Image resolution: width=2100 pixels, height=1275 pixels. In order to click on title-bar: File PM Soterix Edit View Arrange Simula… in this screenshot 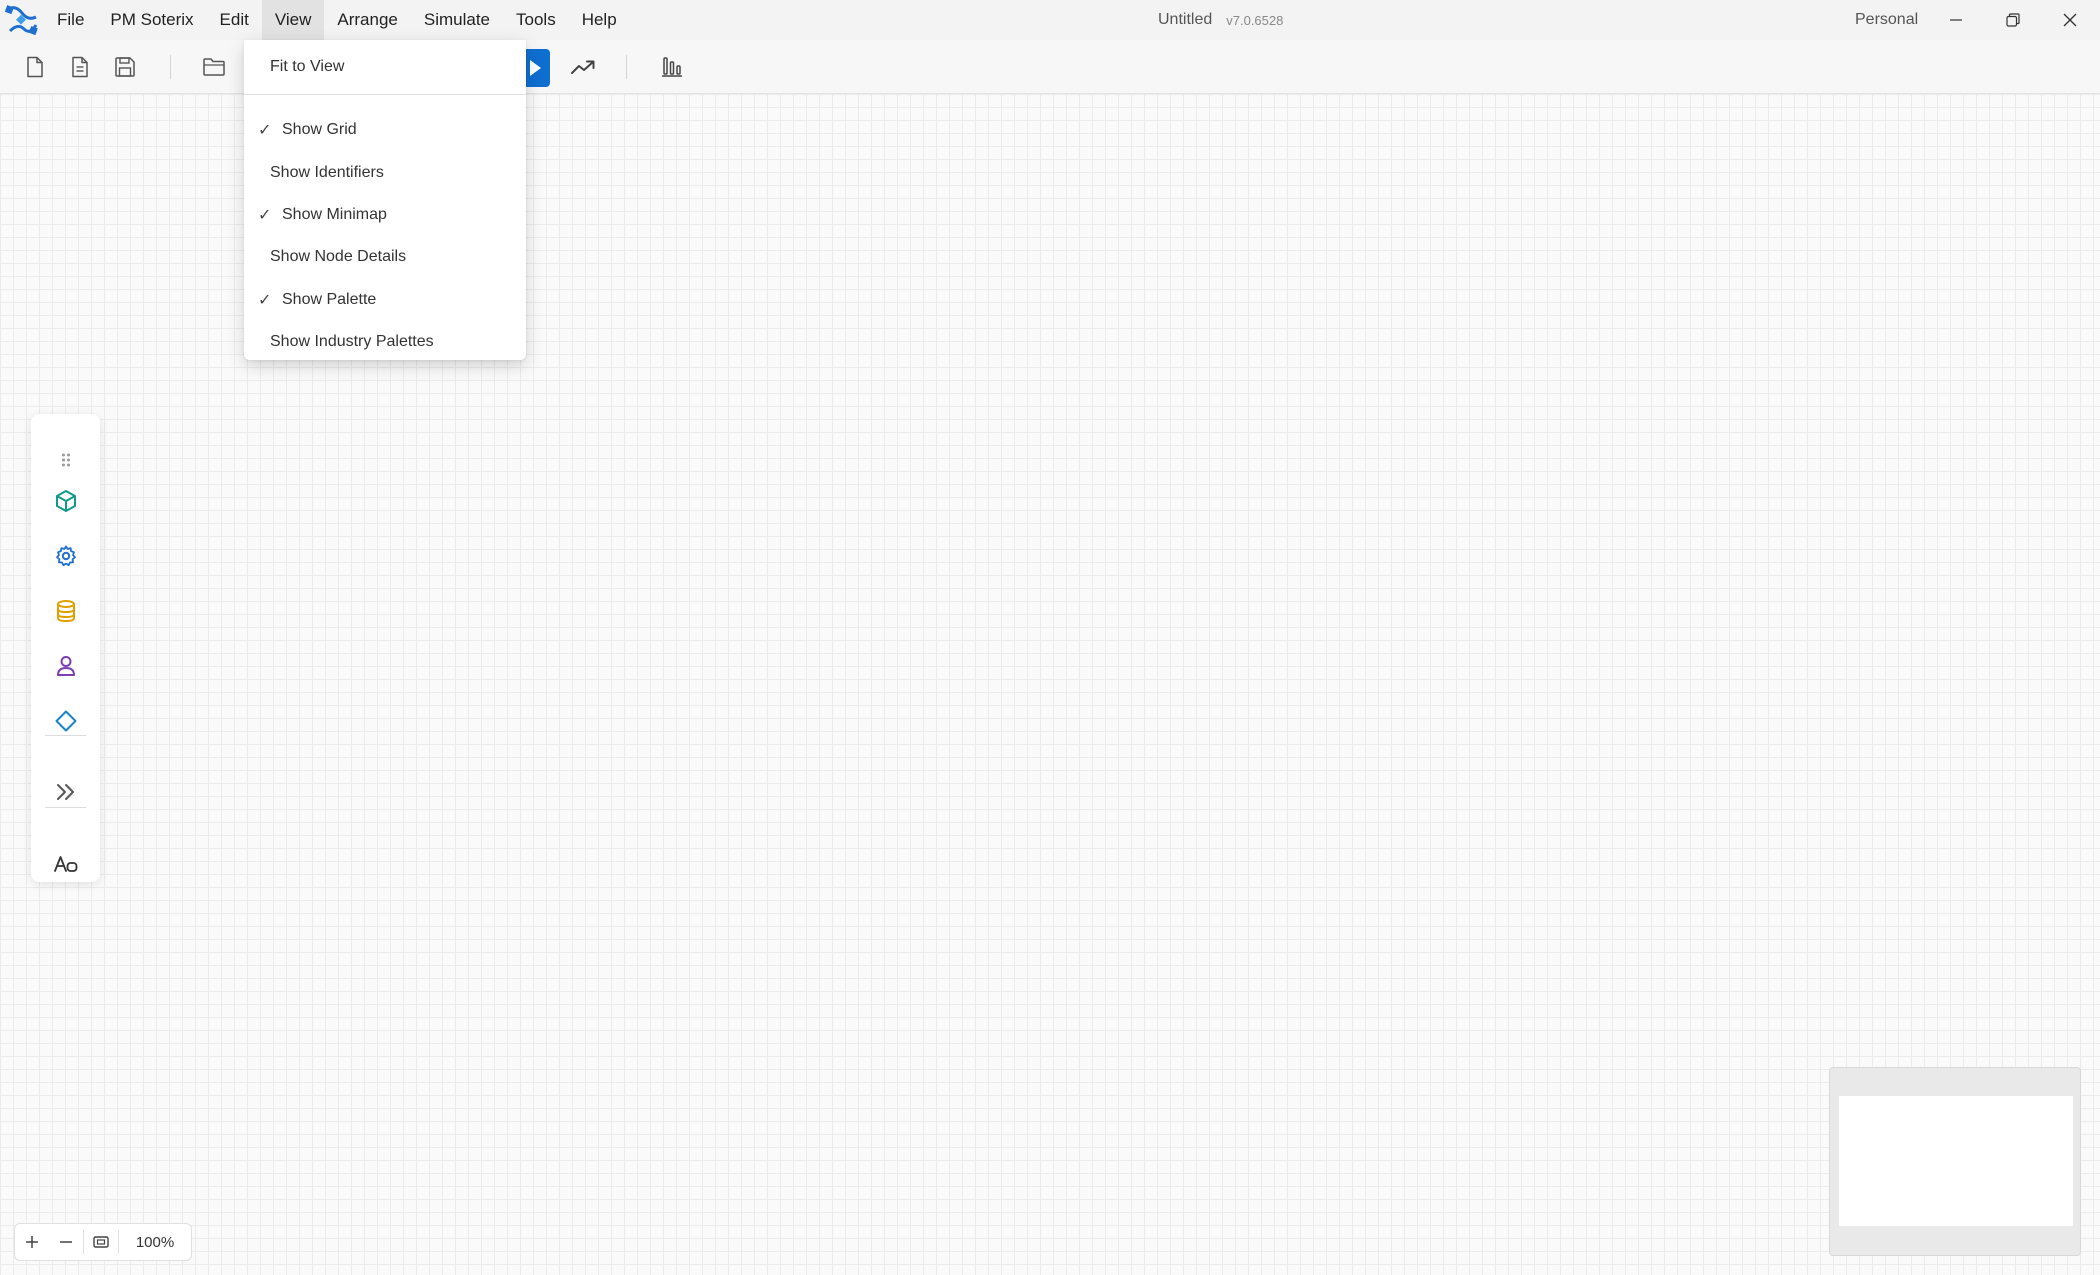, I will do `click(1050, 20)`.